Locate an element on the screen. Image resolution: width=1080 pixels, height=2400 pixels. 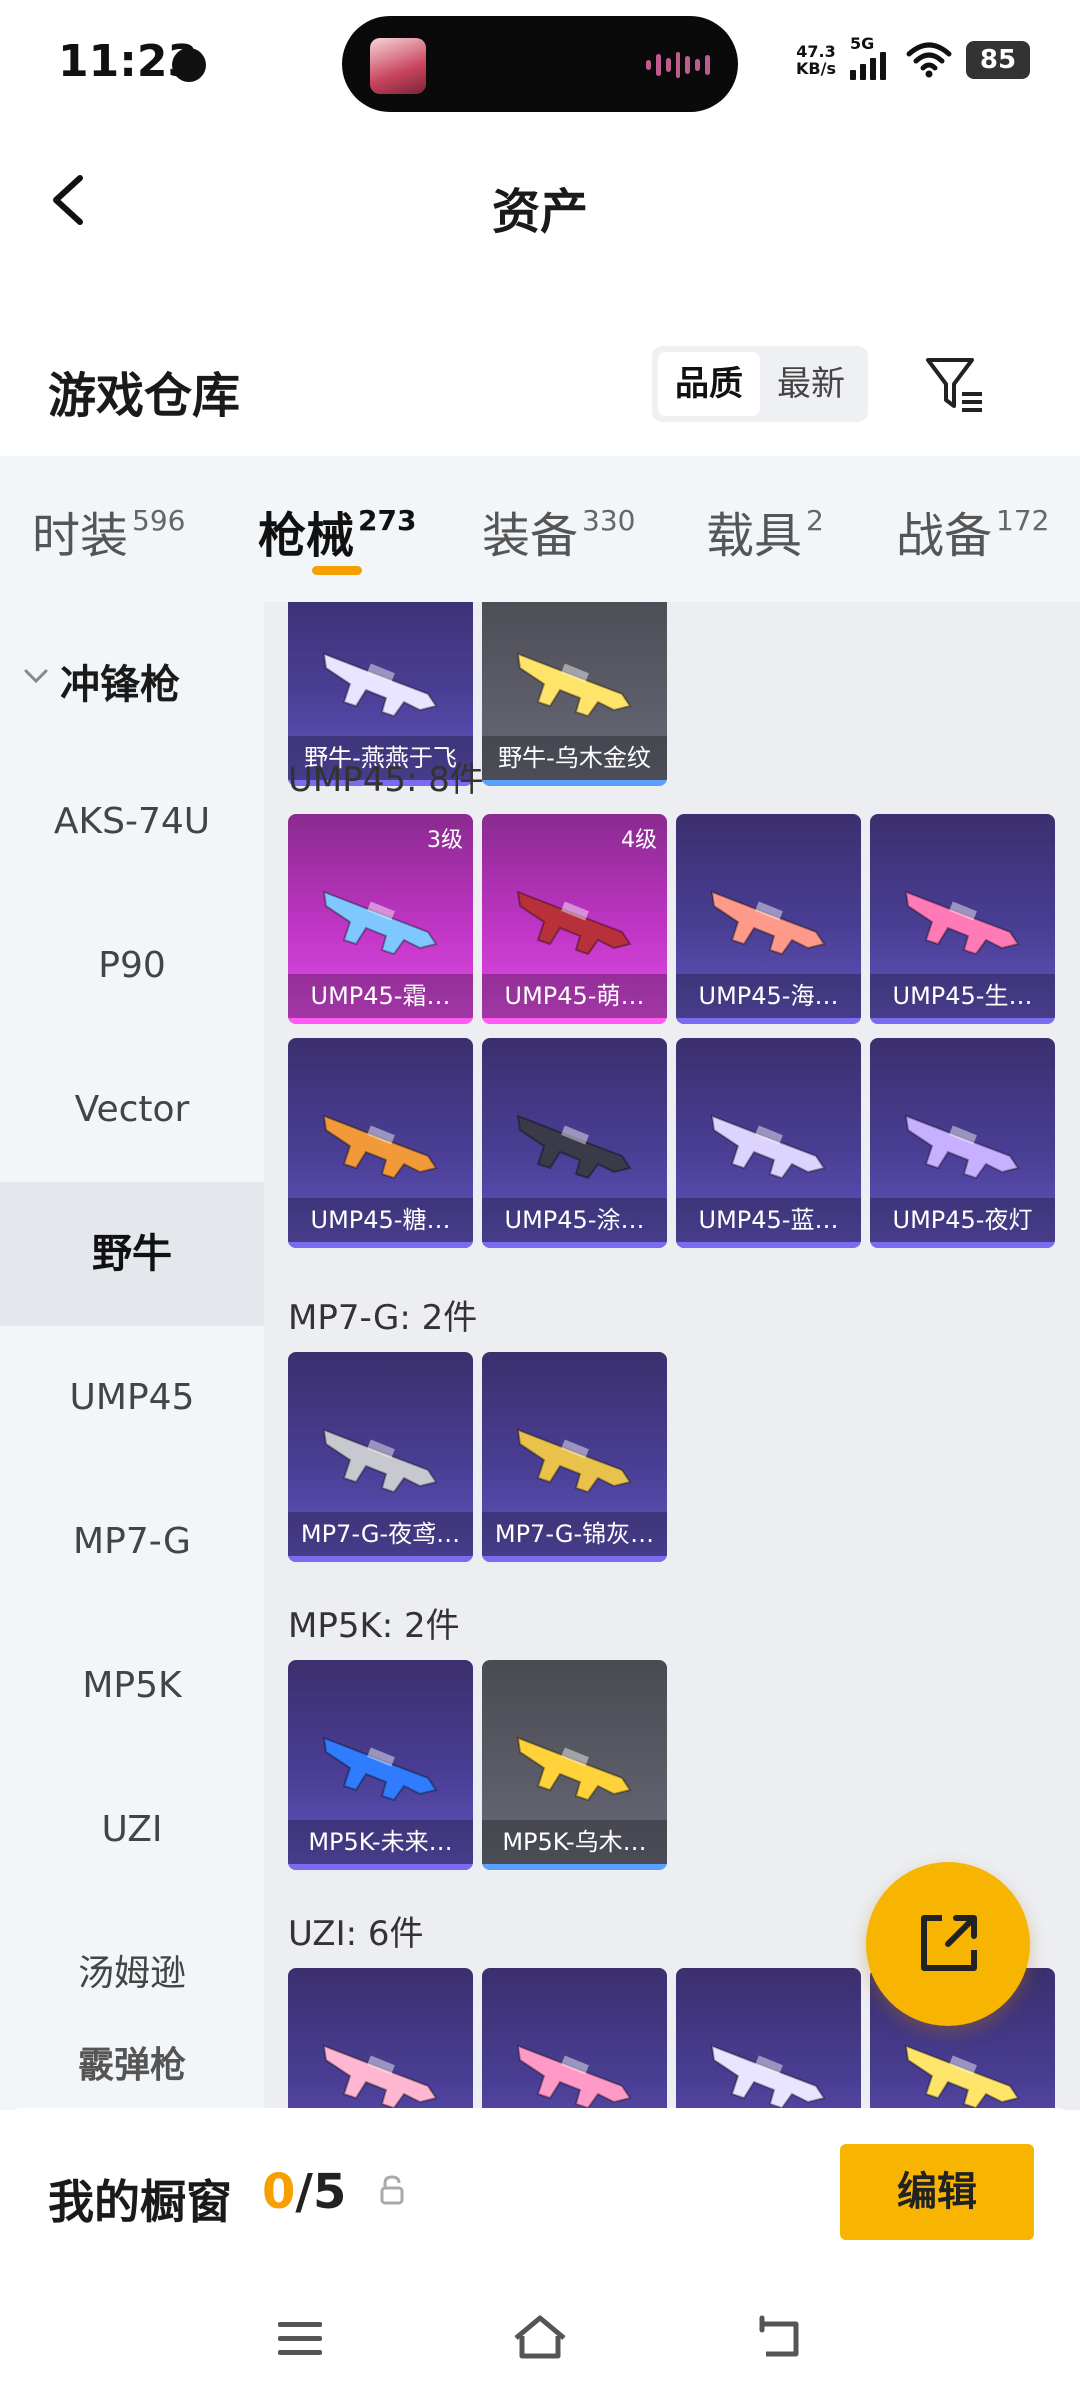
share-export-icon is located at coordinates (949, 1943).